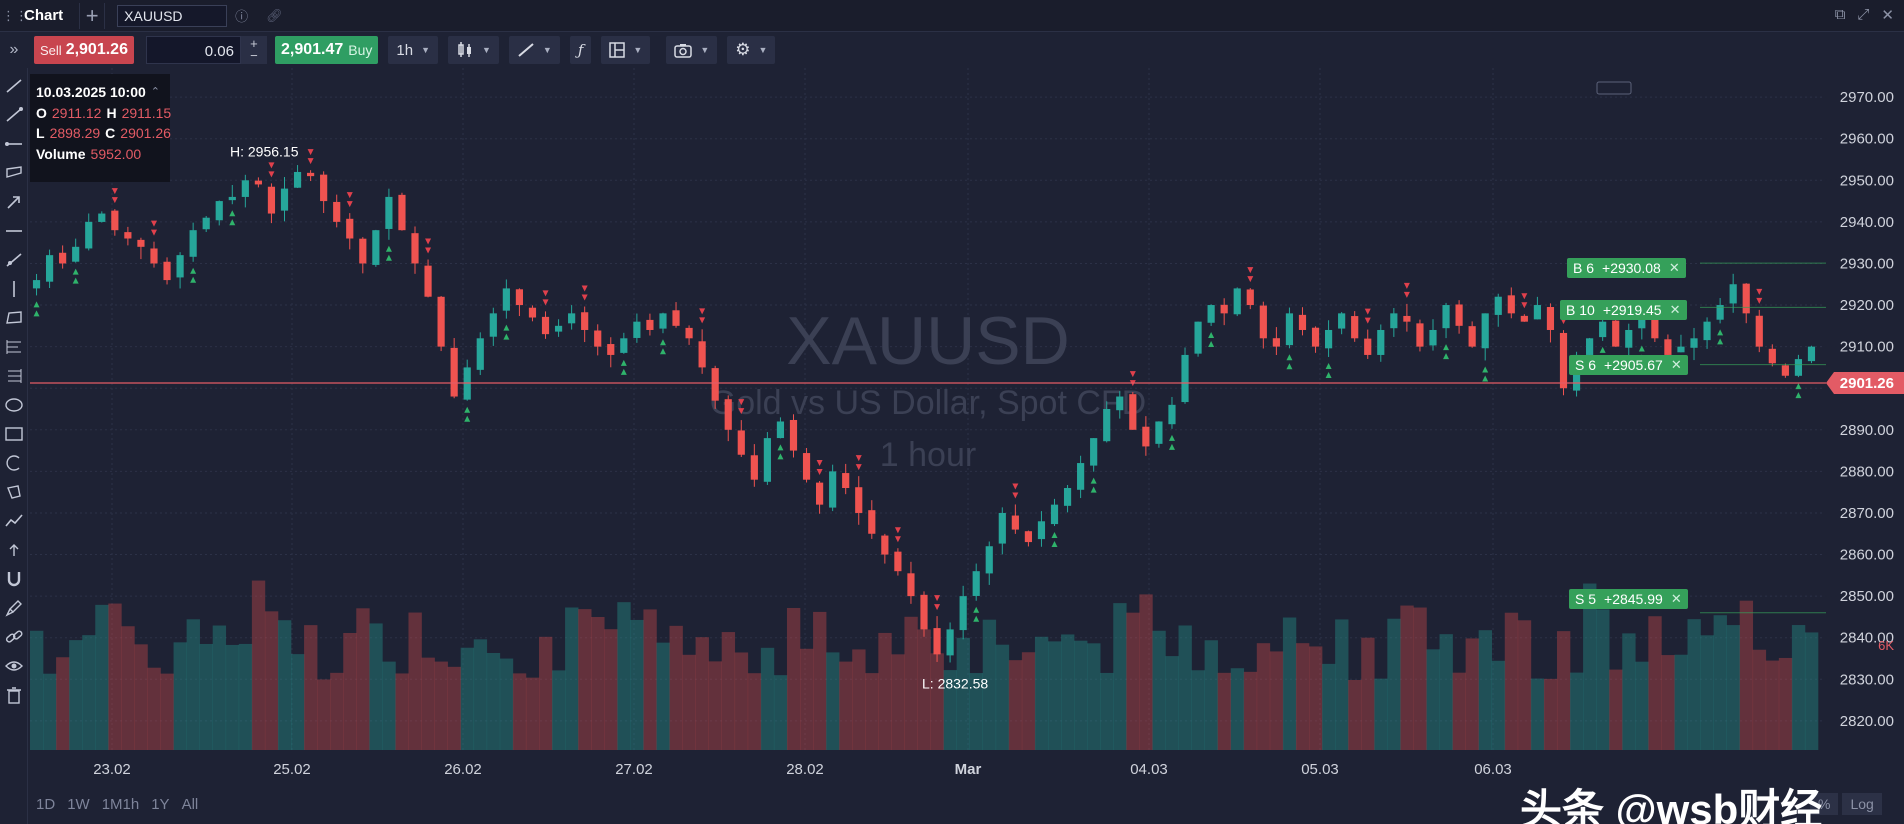  What do you see at coordinates (1867, 513) in the screenshot?
I see `y-tick-label: 2870.00` at bounding box center [1867, 513].